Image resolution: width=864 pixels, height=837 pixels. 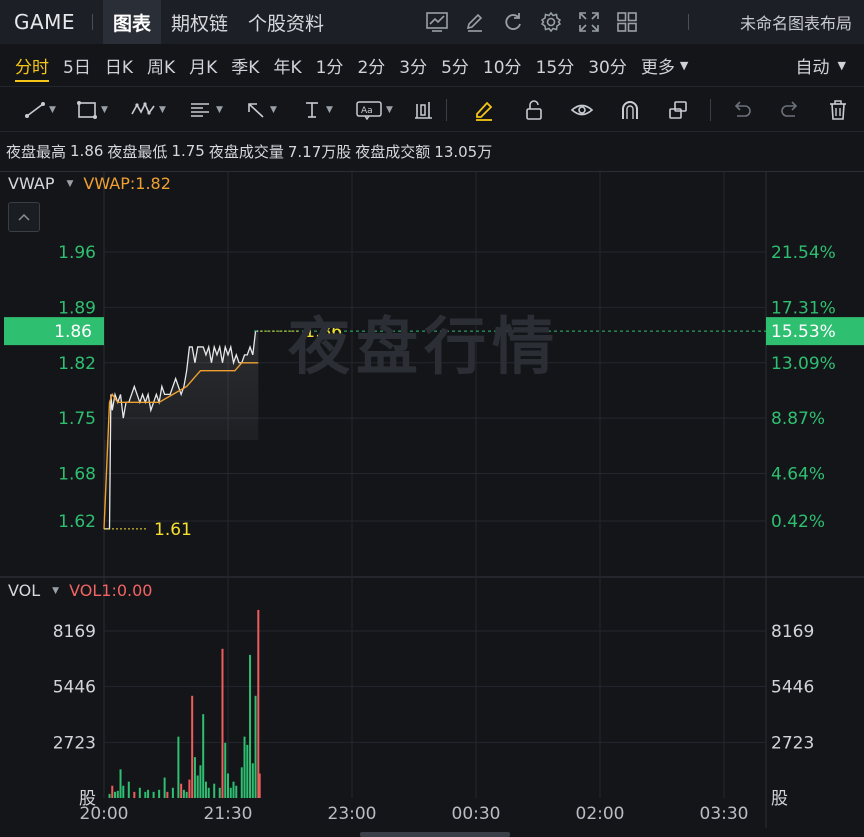 I want to click on volume-unit-label: 股, so click(x=87, y=799).